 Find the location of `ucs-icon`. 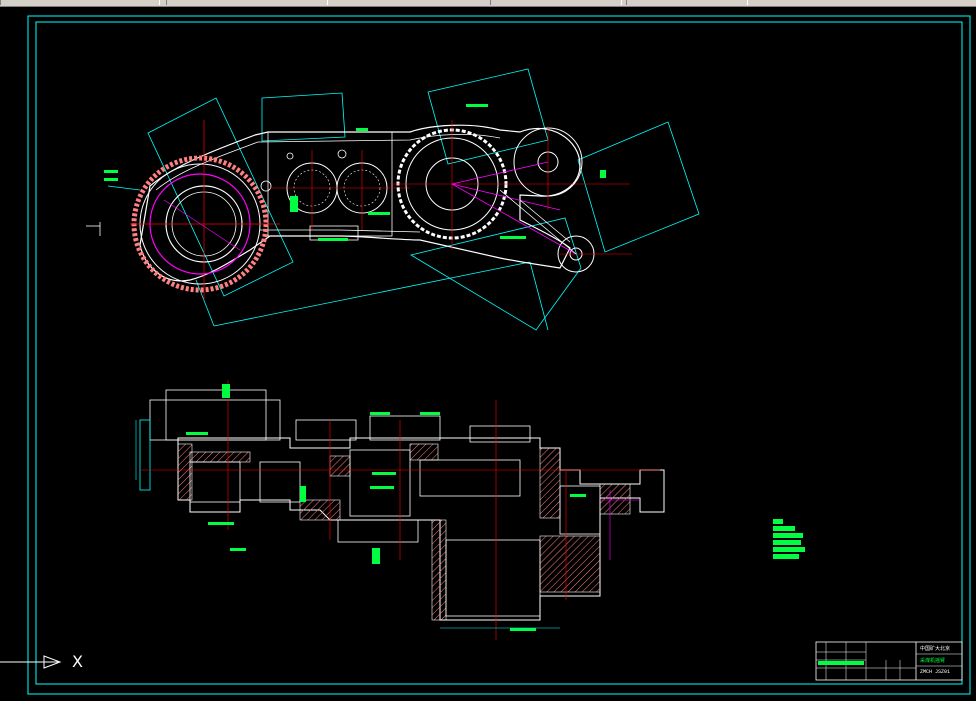

ucs-icon is located at coordinates (31, 662).